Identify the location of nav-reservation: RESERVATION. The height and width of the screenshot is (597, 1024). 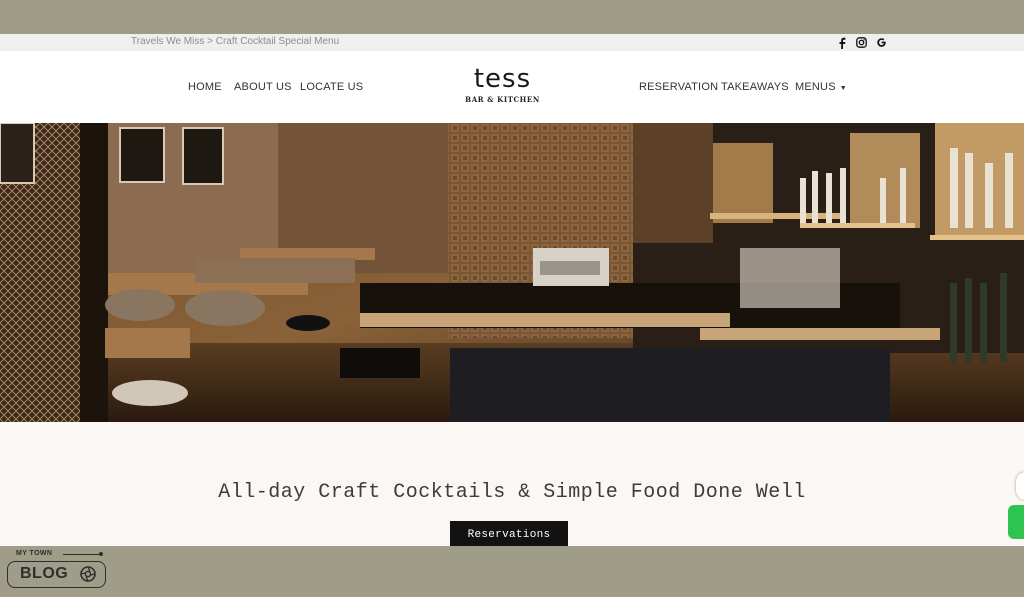
(678, 87).